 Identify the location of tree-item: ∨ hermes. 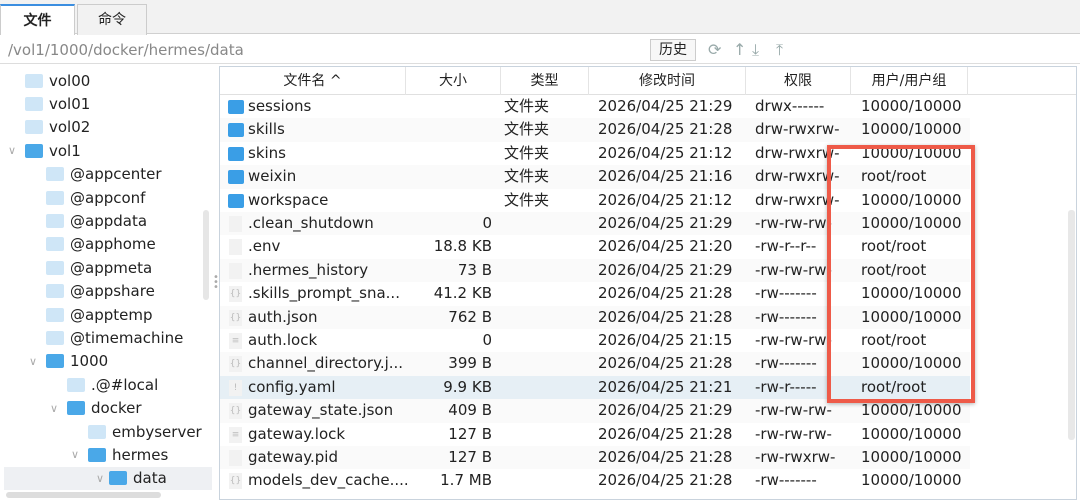
(106, 454).